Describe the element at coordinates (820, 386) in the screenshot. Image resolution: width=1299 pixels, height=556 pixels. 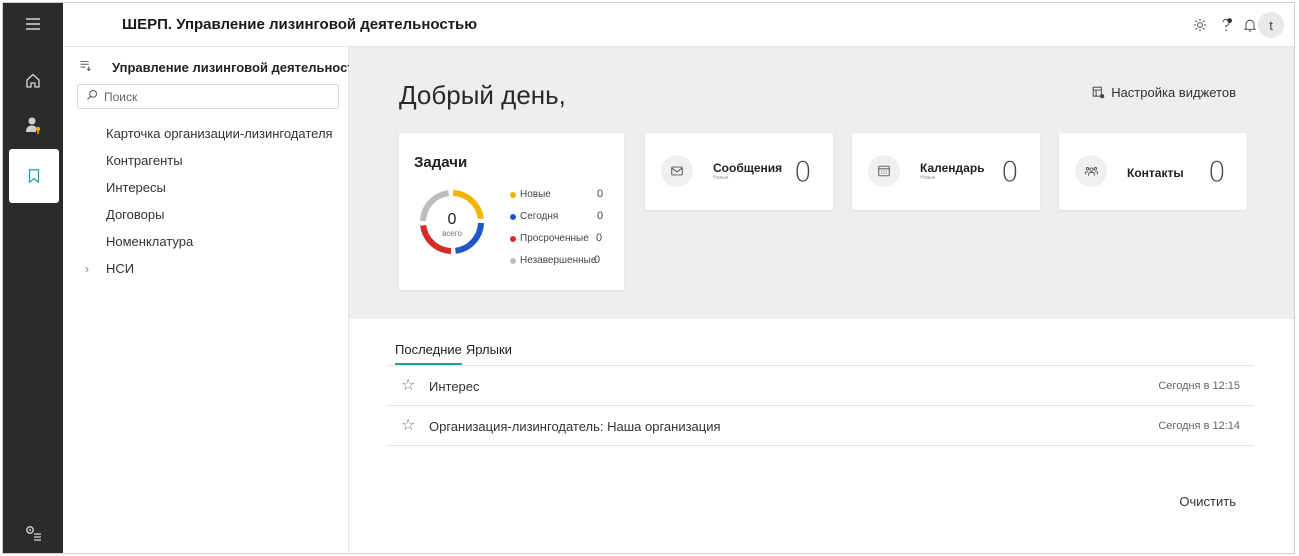
I see `recent-item: ☆ Интерес Сегодня в 12:15` at that location.